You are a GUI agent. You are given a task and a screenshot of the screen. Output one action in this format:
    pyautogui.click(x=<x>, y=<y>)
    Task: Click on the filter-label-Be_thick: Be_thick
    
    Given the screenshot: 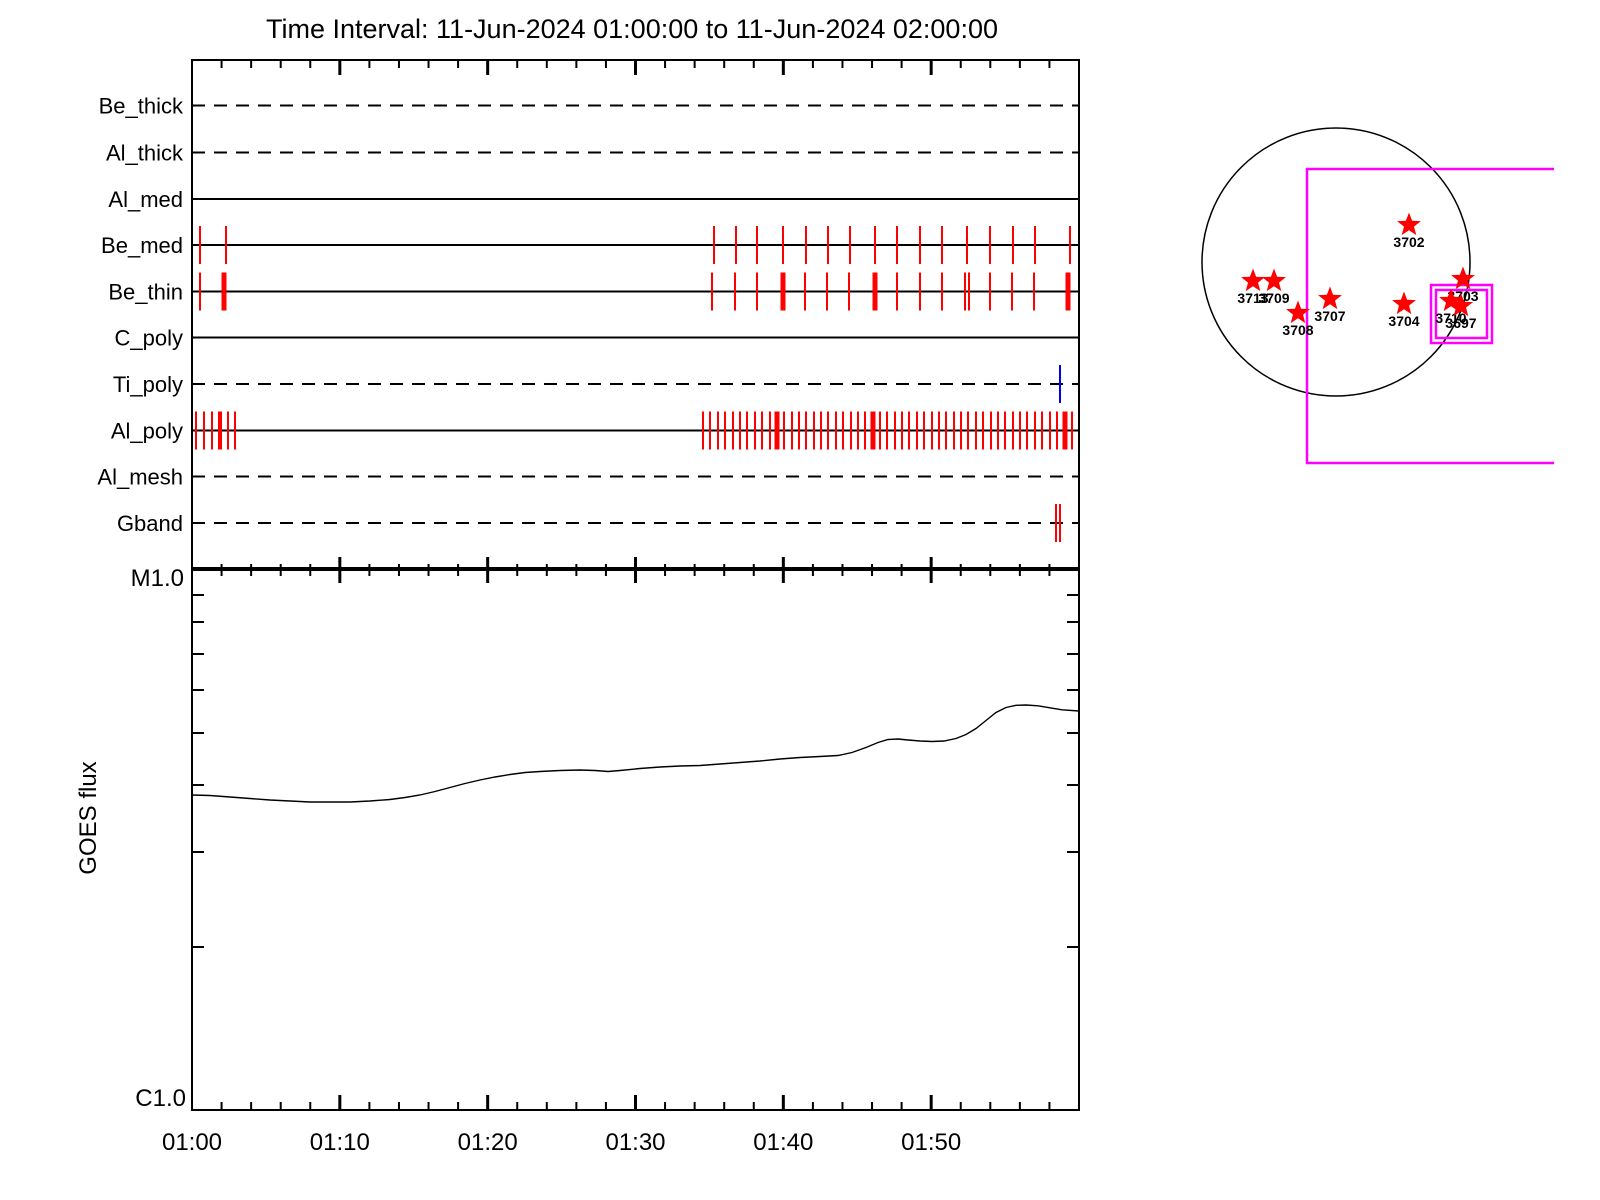 What is the action you would take?
    pyautogui.click(x=141, y=106)
    